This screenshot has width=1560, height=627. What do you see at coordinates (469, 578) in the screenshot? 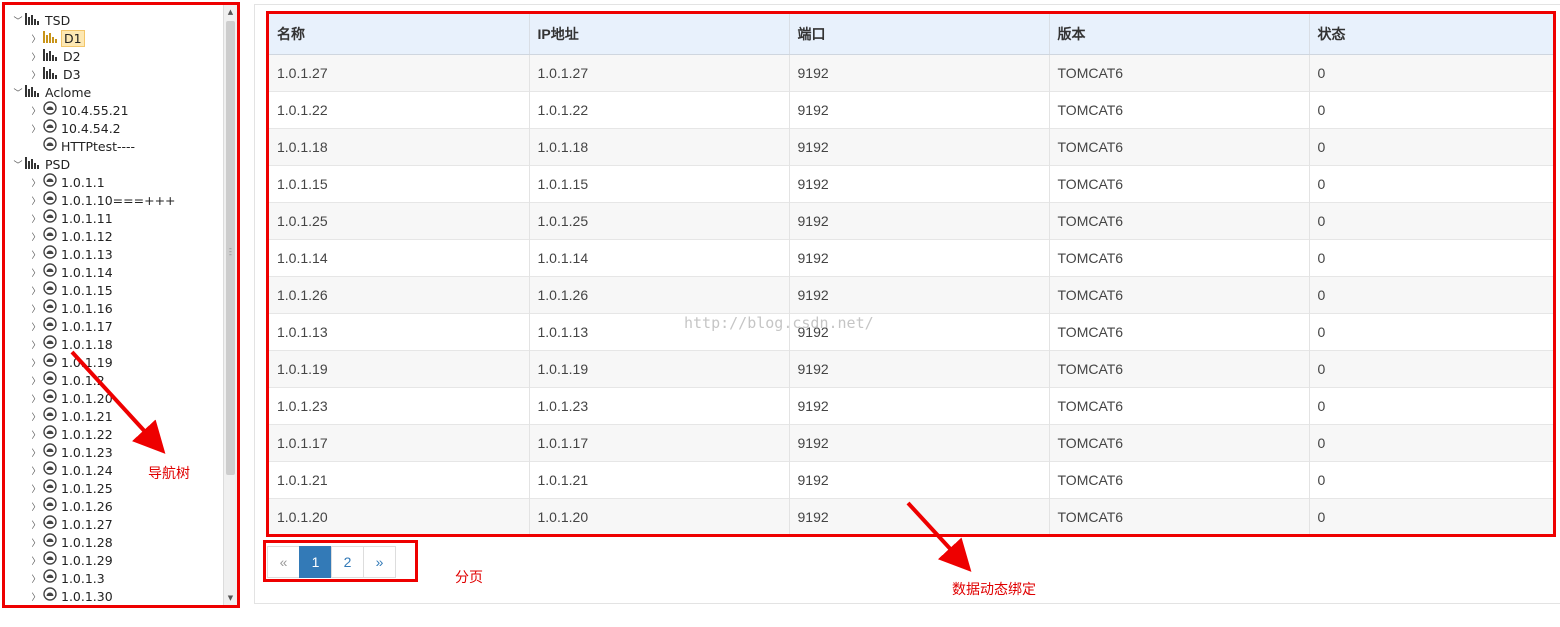
I see `annotation-paging: 分页` at bounding box center [469, 578].